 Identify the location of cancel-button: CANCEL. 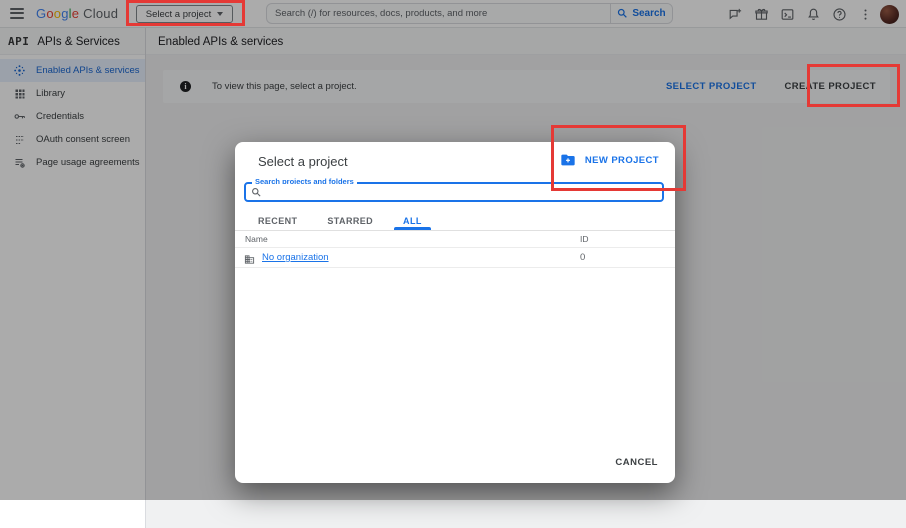
(636, 462).